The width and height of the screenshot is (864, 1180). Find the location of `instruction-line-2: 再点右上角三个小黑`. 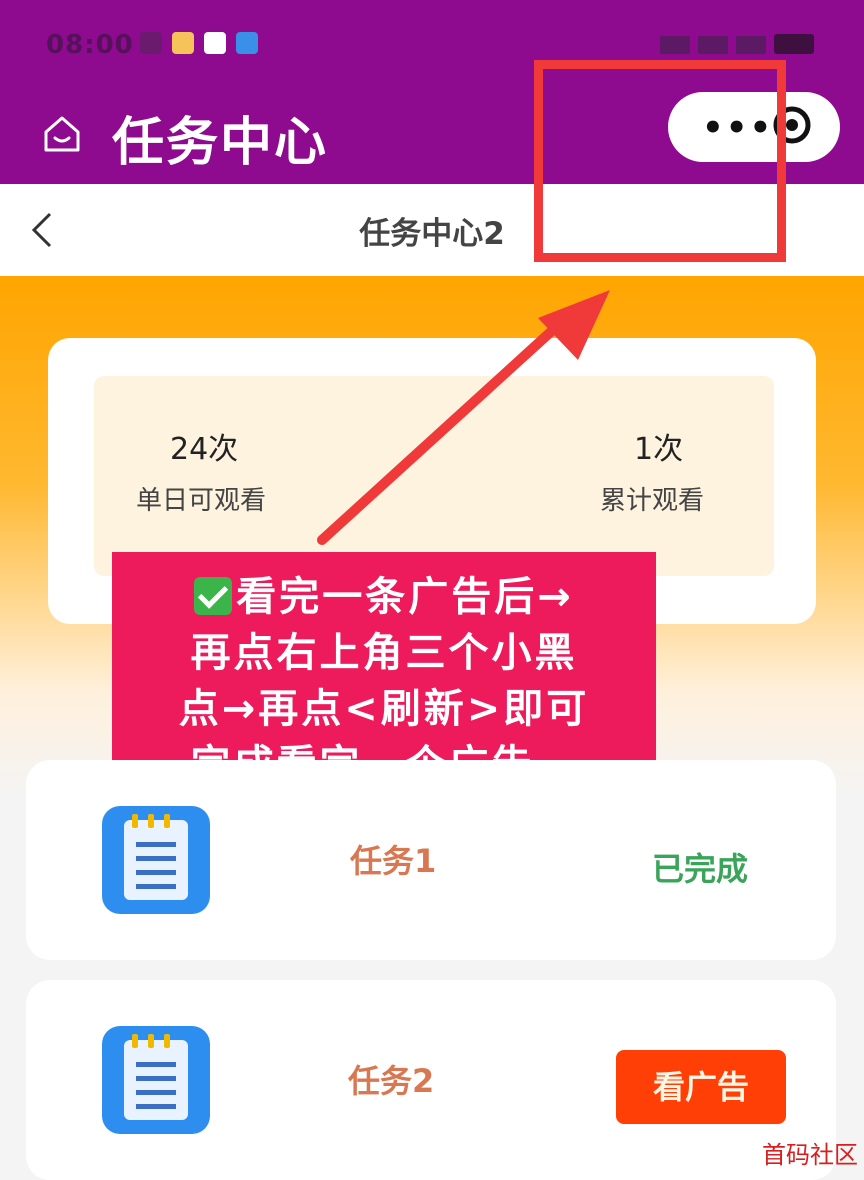

instruction-line-2: 再点右上角三个小黑 is located at coordinates (384, 653).